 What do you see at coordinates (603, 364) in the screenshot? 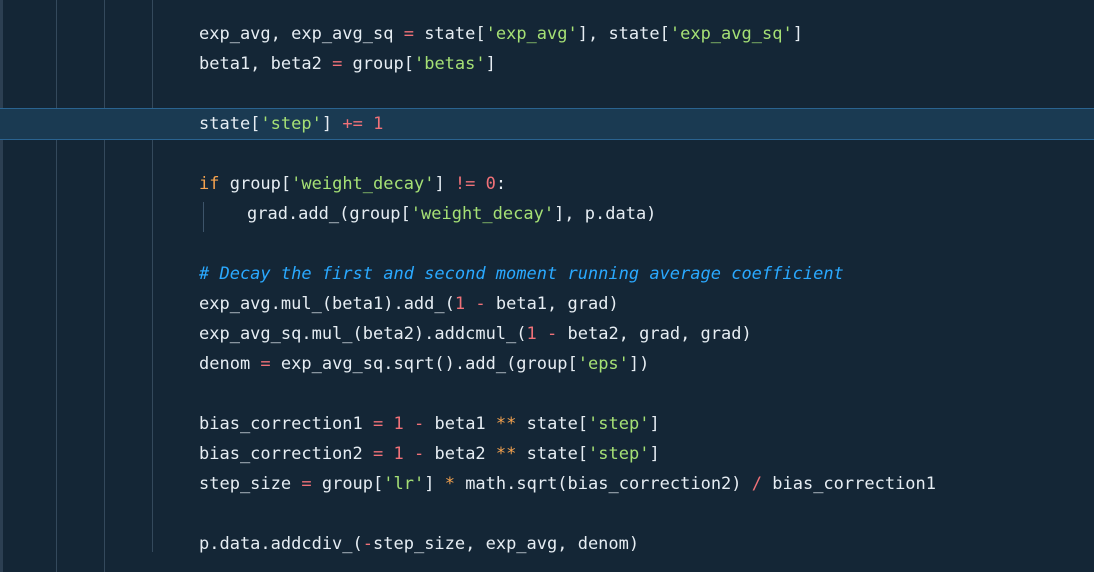
I see `code-token: 'eps'` at bounding box center [603, 364].